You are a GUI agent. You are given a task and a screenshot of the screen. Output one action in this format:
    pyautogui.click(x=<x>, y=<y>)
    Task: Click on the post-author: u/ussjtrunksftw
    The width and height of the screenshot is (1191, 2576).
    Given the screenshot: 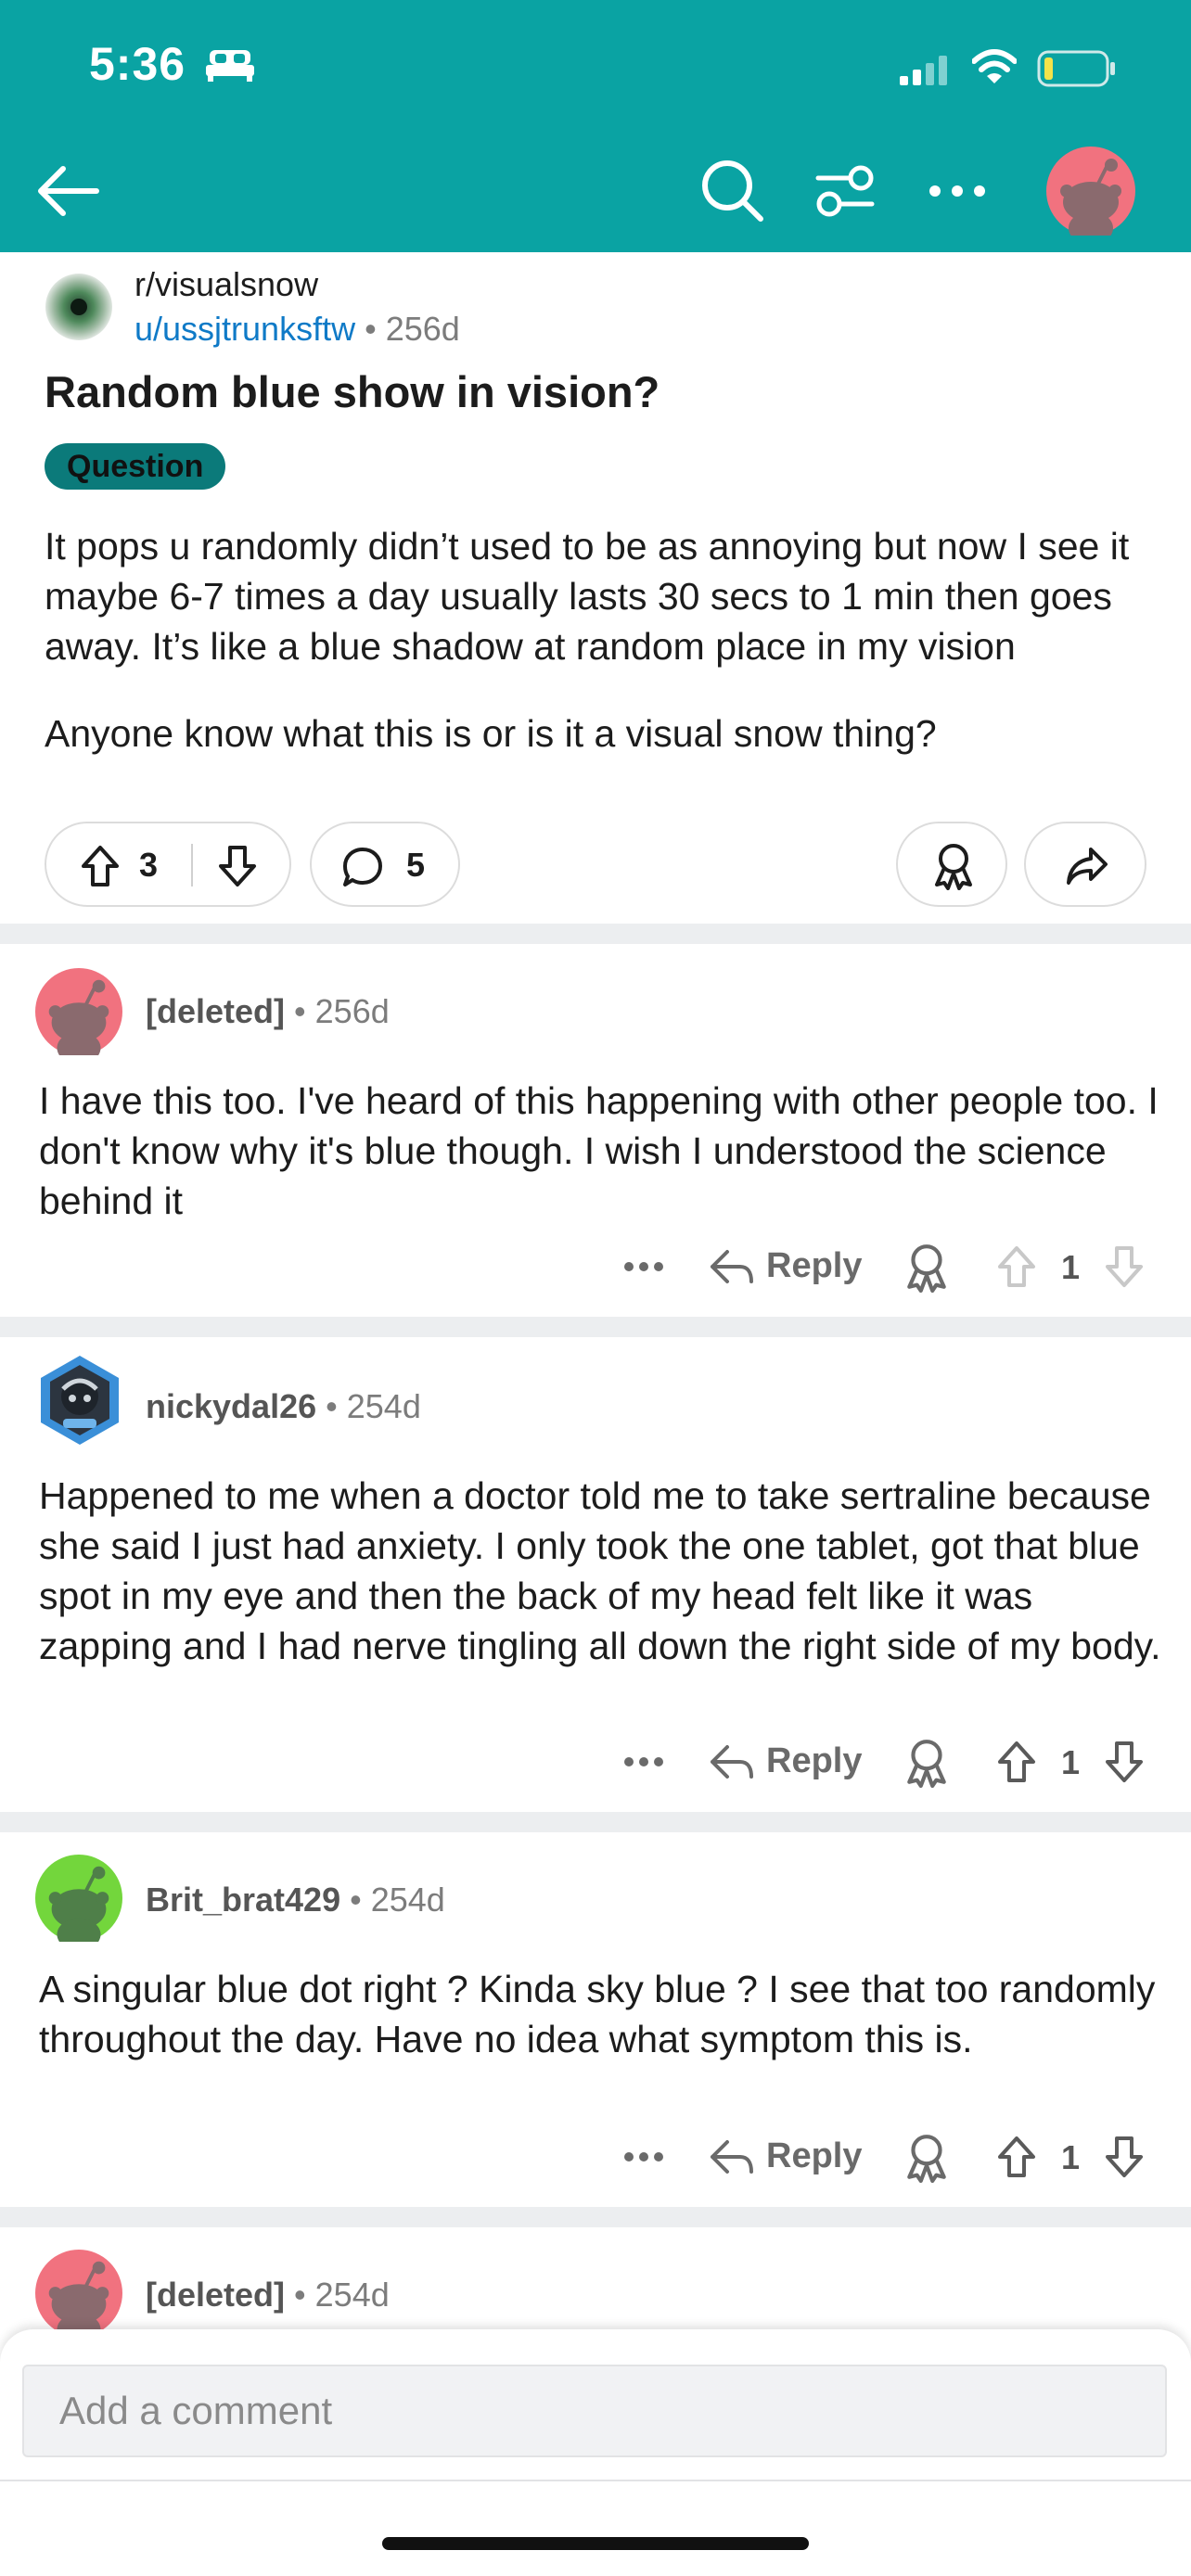 What is the action you would take?
    pyautogui.click(x=245, y=329)
    